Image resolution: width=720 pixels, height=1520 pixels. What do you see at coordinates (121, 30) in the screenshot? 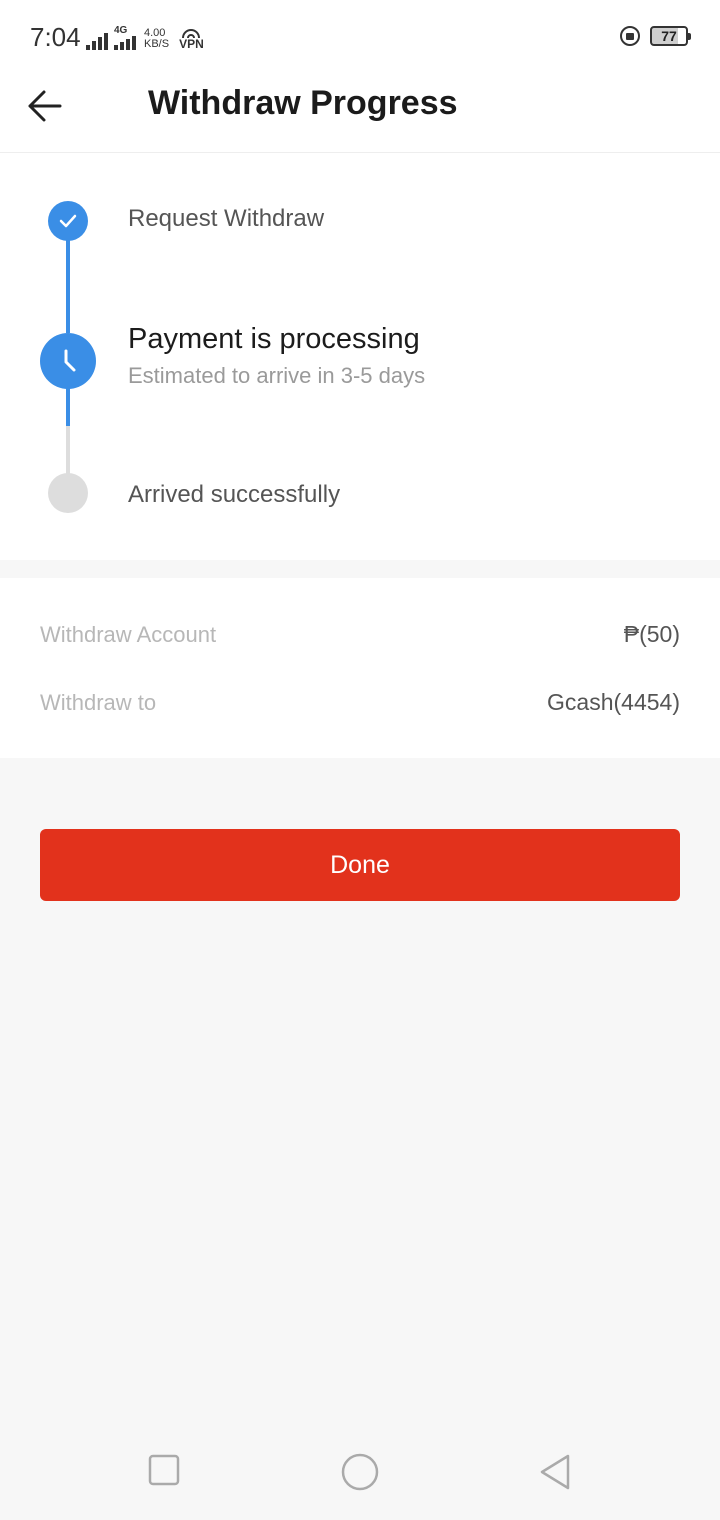
I see `network-type: 4G` at bounding box center [121, 30].